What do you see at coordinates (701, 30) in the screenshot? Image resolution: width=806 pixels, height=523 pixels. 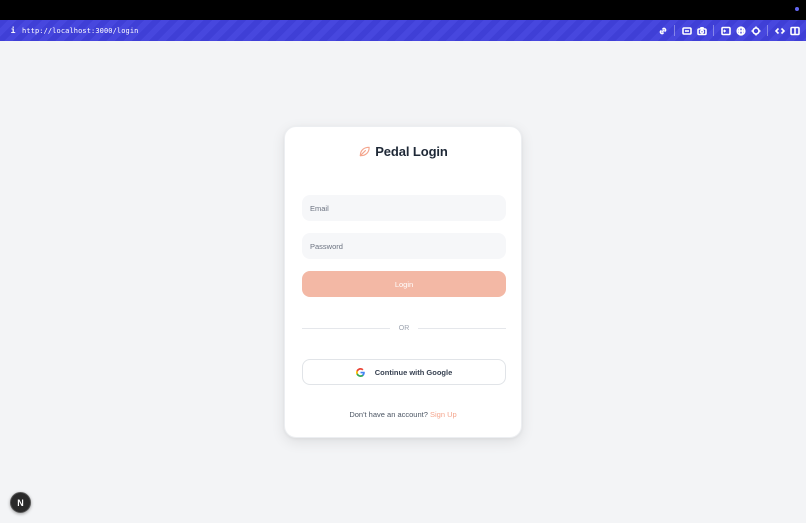 I see `camera-icon` at bounding box center [701, 30].